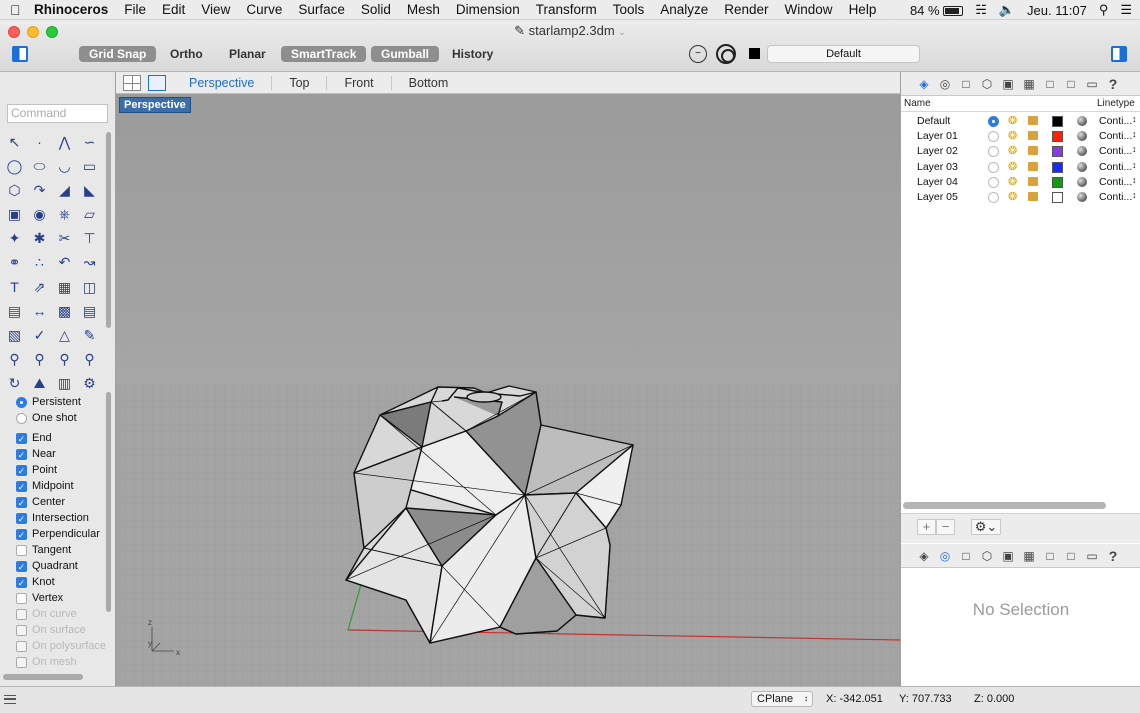  Describe the element at coordinates (726, 54) in the screenshot. I see `target-icon` at that location.